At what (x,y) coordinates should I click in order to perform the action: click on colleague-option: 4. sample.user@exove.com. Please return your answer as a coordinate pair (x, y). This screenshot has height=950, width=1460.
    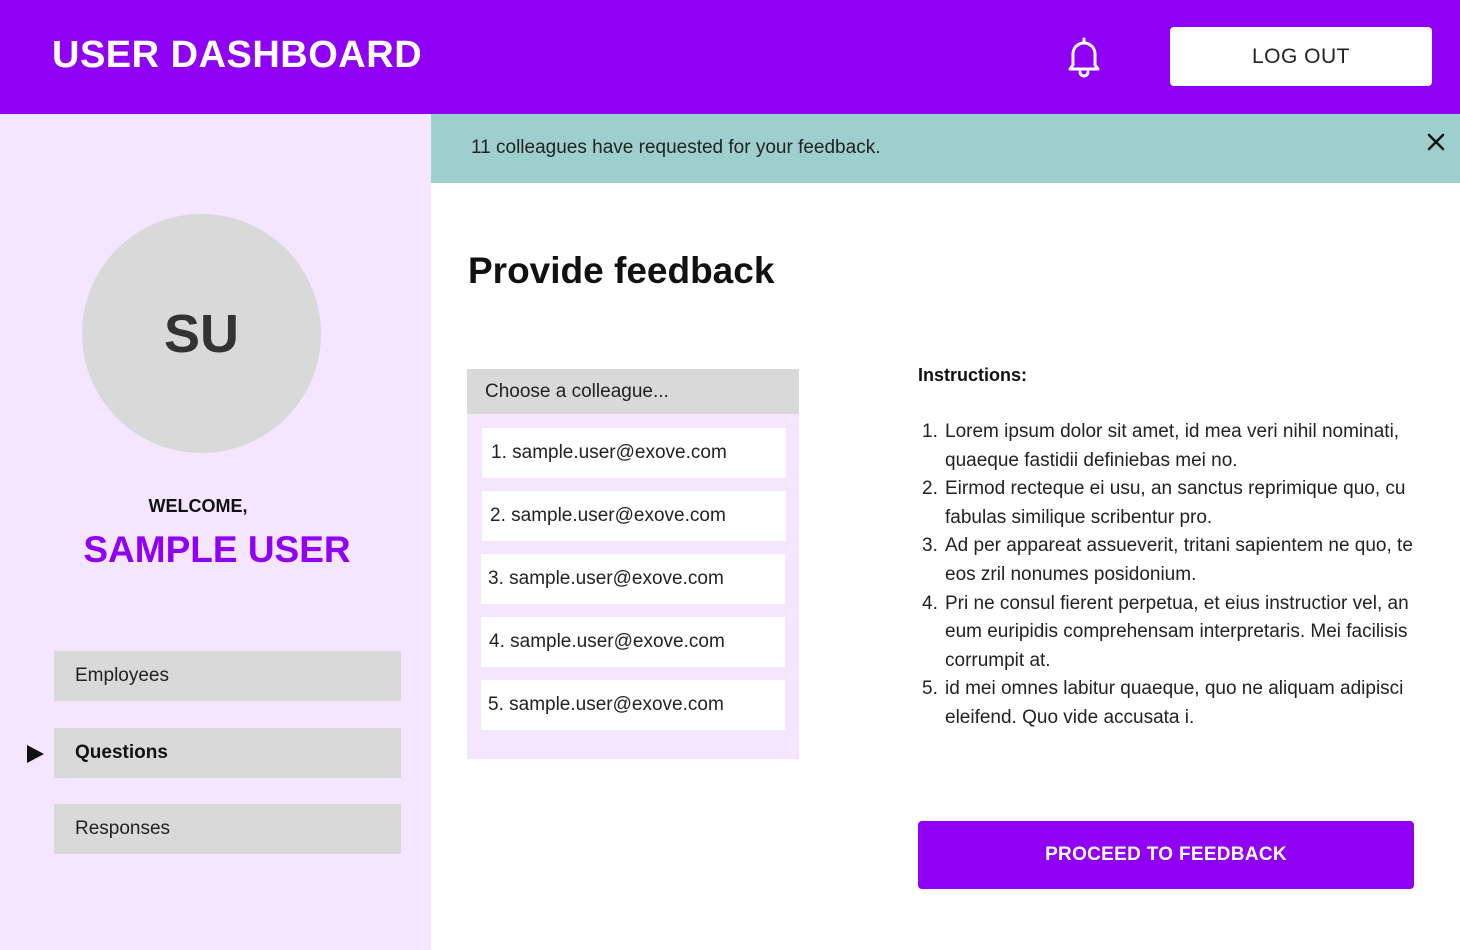
    Looking at the image, I should click on (633, 642).